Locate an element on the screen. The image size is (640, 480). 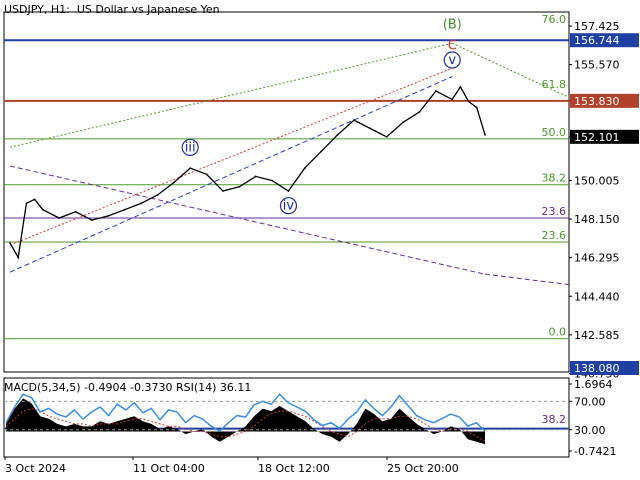
time-tick-label: 18 Oct 12:00 is located at coordinates (294, 468).